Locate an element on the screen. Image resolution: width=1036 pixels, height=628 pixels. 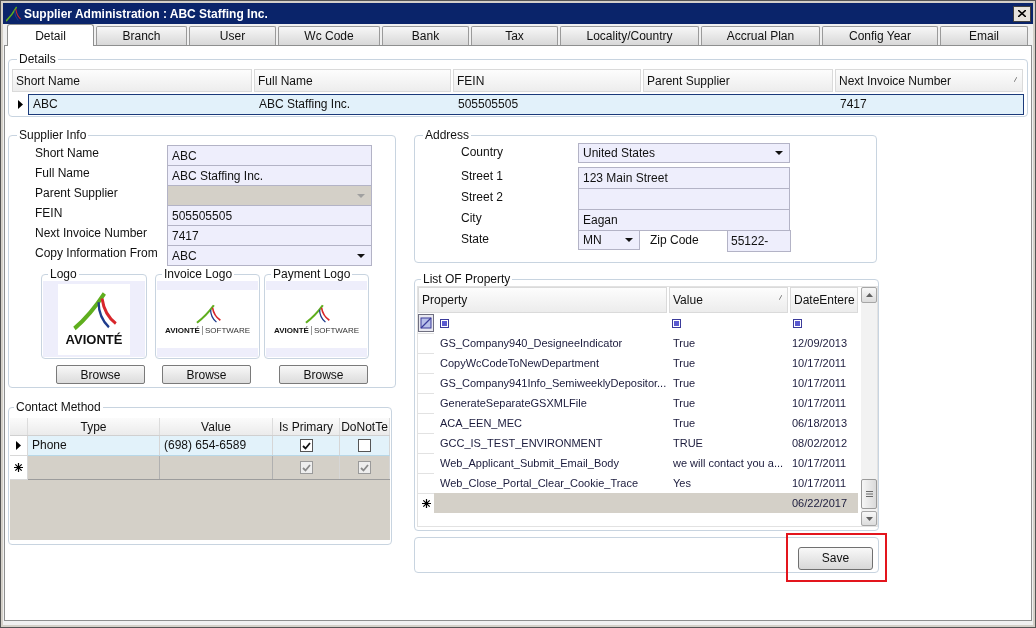
up-arrow-icon is located at coordinates (869, 295).